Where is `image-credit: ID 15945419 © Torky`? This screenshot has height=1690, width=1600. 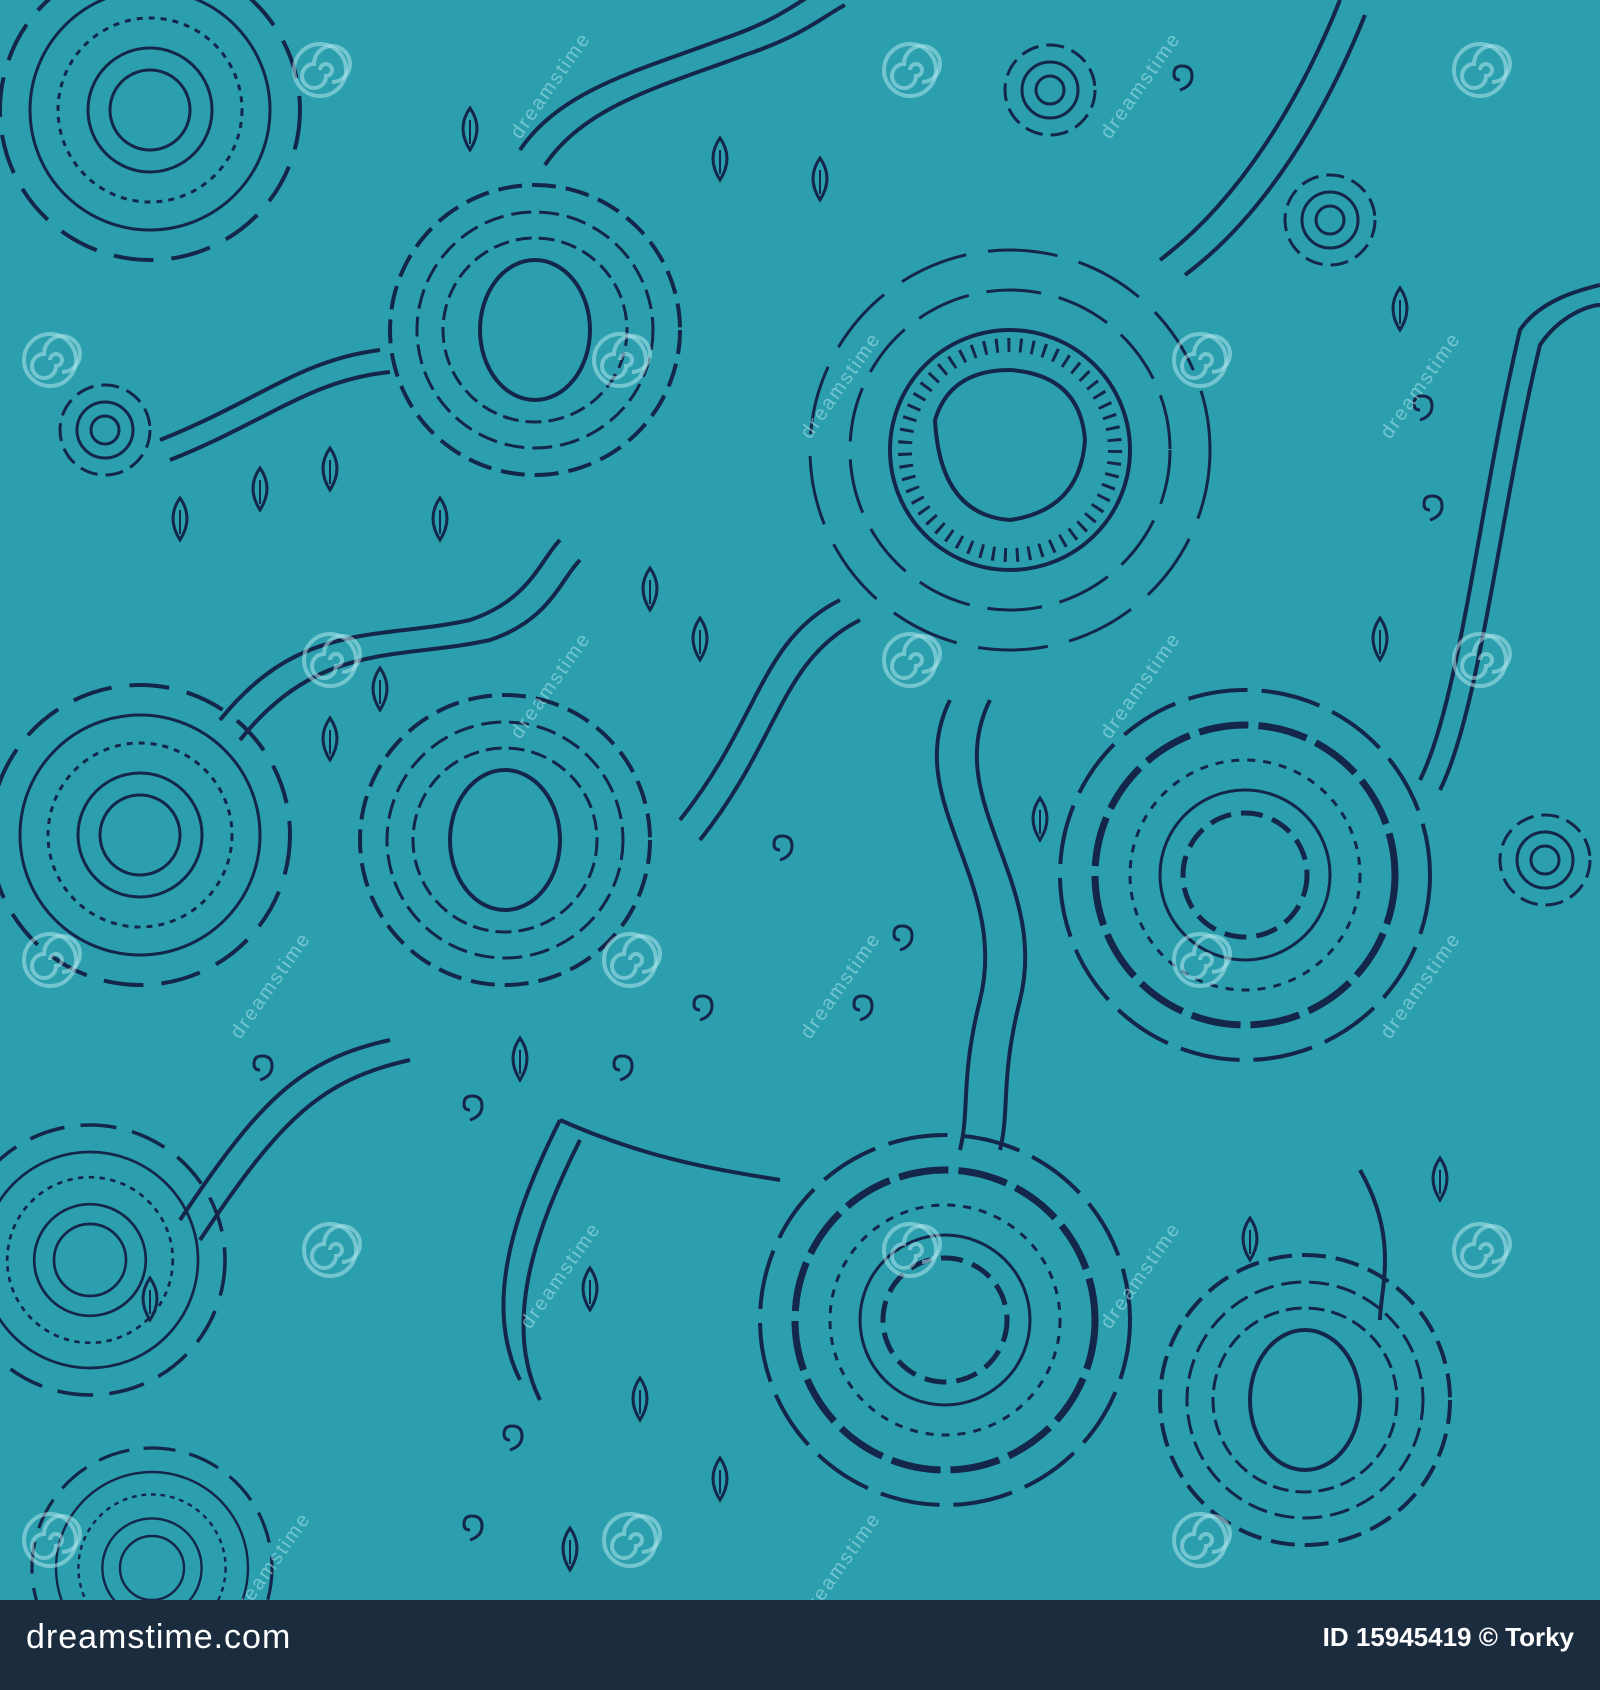
image-credit: ID 15945419 © Torky is located at coordinates (1448, 1637).